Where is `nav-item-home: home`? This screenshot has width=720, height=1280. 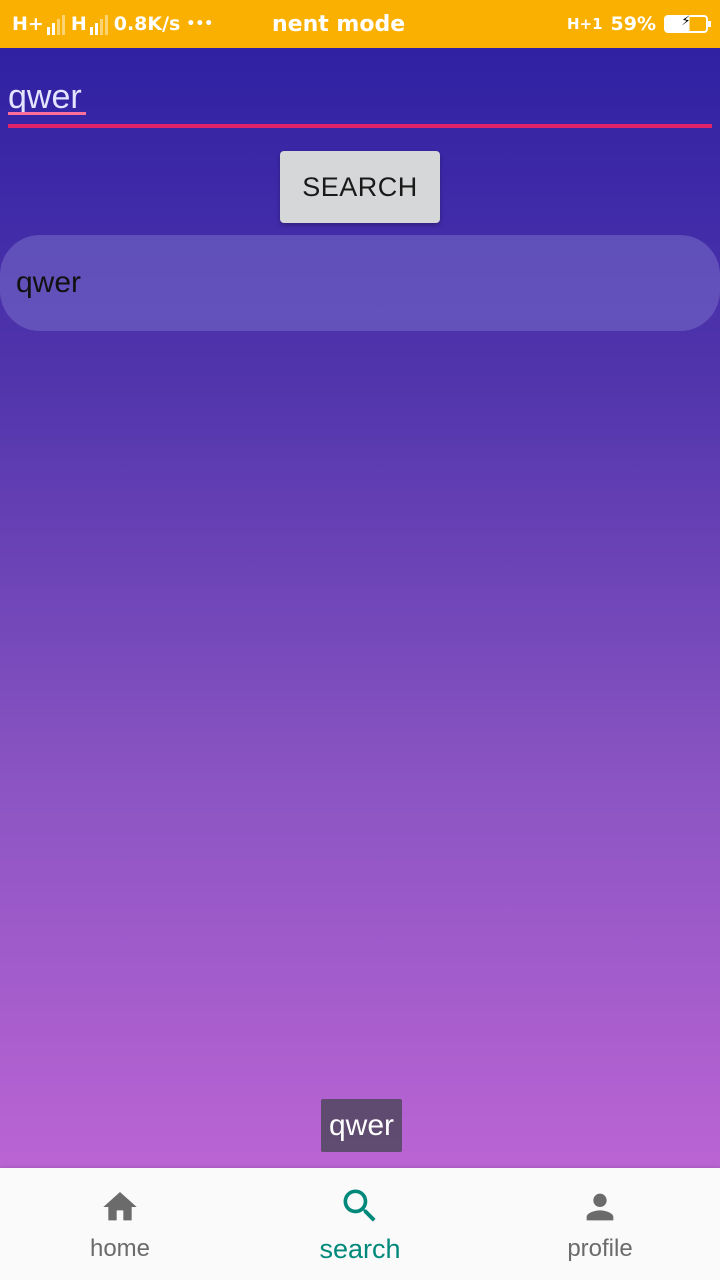
nav-item-home: home is located at coordinates (120, 1224).